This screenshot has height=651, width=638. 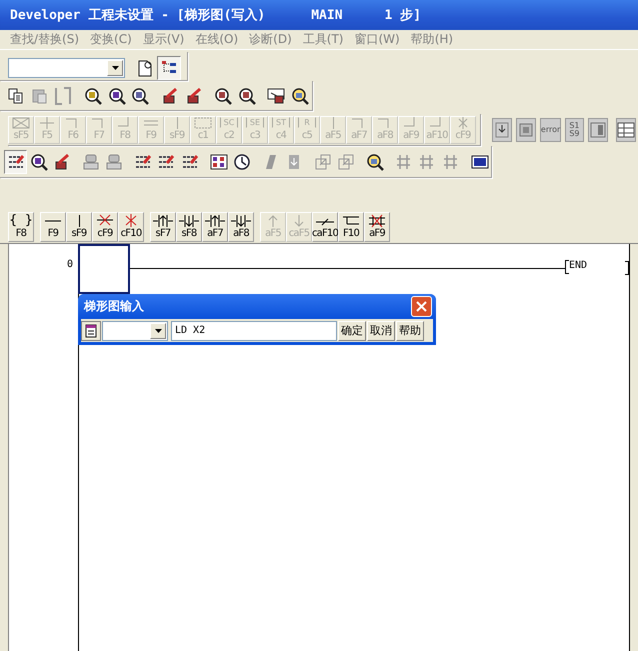 What do you see at coordinates (576, 267) in the screenshot?
I see `end-instruction: END` at bounding box center [576, 267].